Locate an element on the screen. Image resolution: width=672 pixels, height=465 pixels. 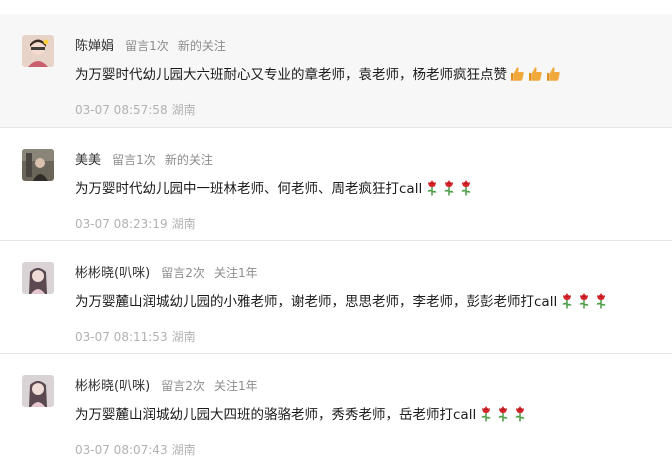
comment-body: 为万婴时代幼儿园中一班林老师、何老师、周老疯狂打call is located at coordinates (249, 189).